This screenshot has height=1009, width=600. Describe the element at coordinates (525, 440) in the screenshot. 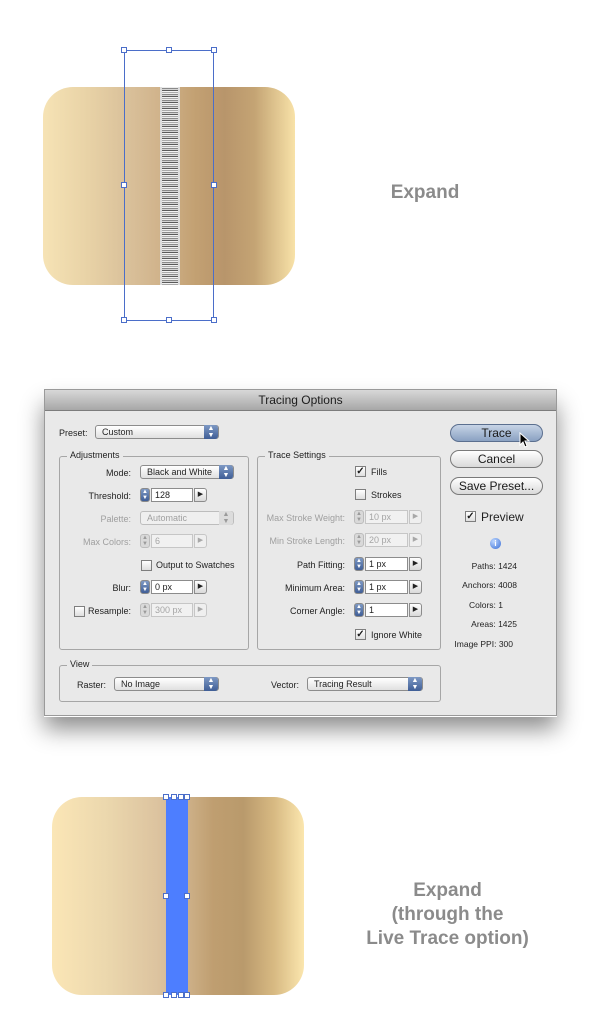

I see `cursor-arrow-icon` at that location.